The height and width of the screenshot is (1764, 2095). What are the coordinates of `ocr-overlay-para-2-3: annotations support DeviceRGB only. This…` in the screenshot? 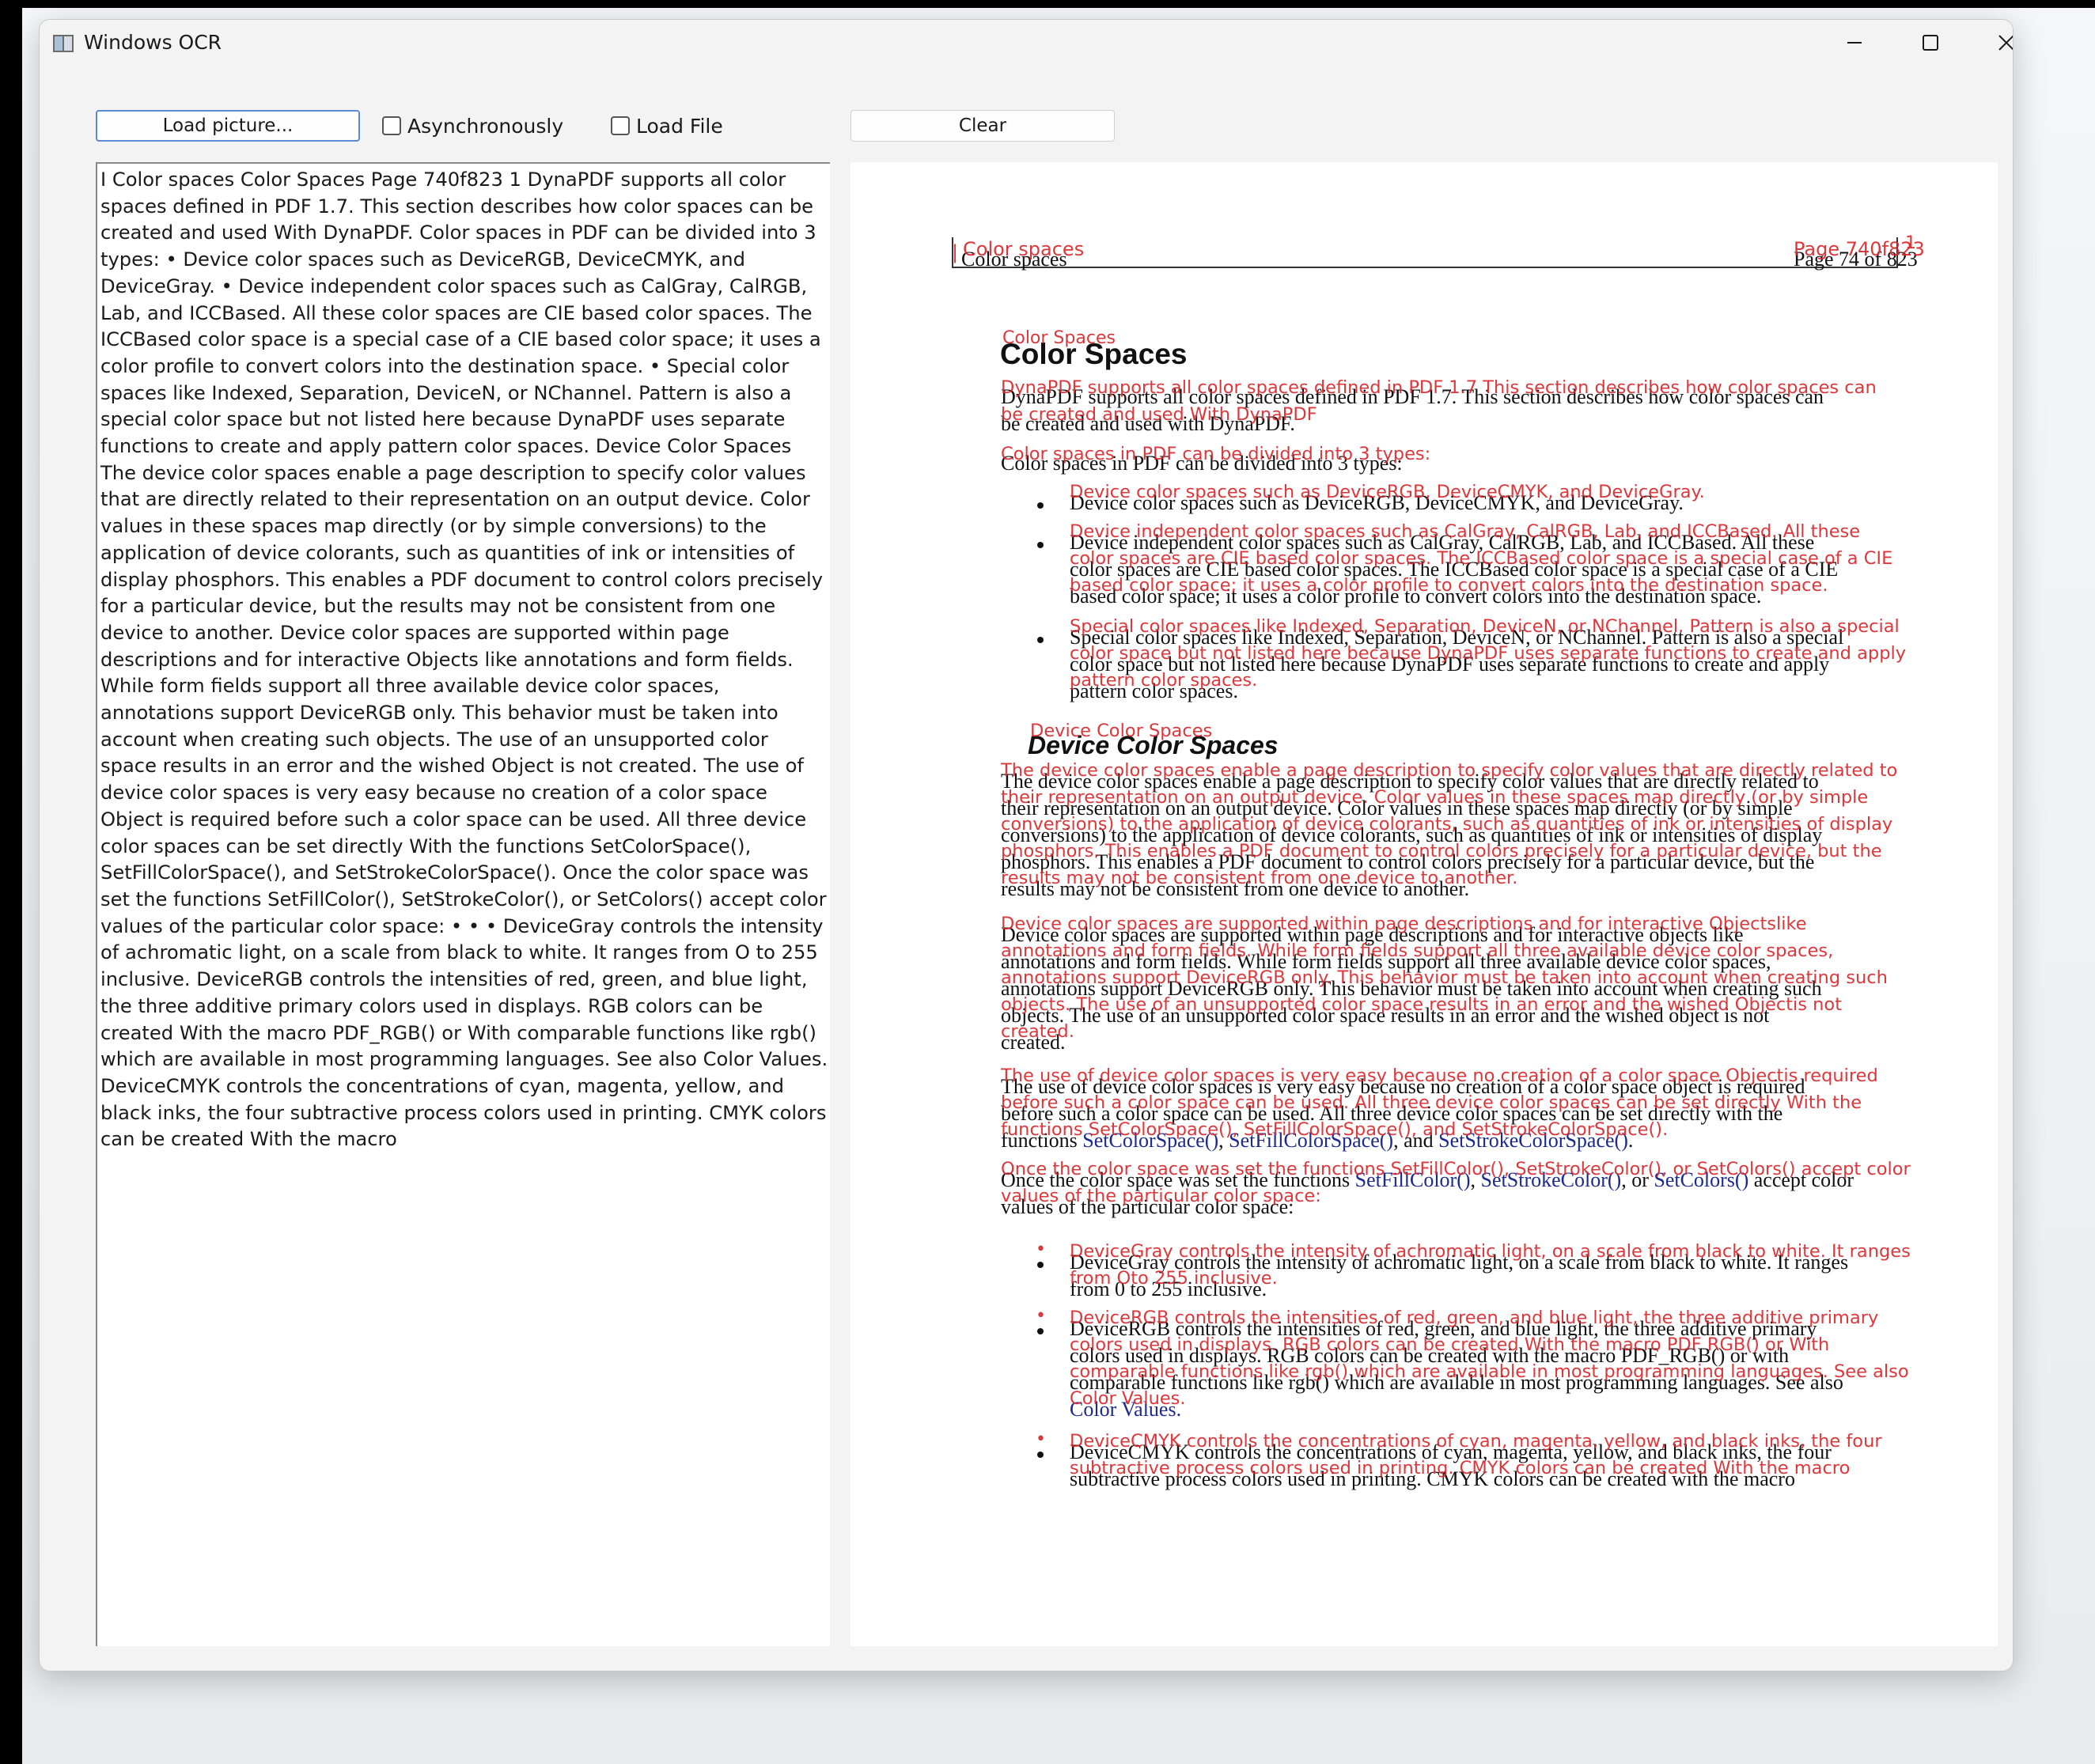 It's located at (1444, 978).